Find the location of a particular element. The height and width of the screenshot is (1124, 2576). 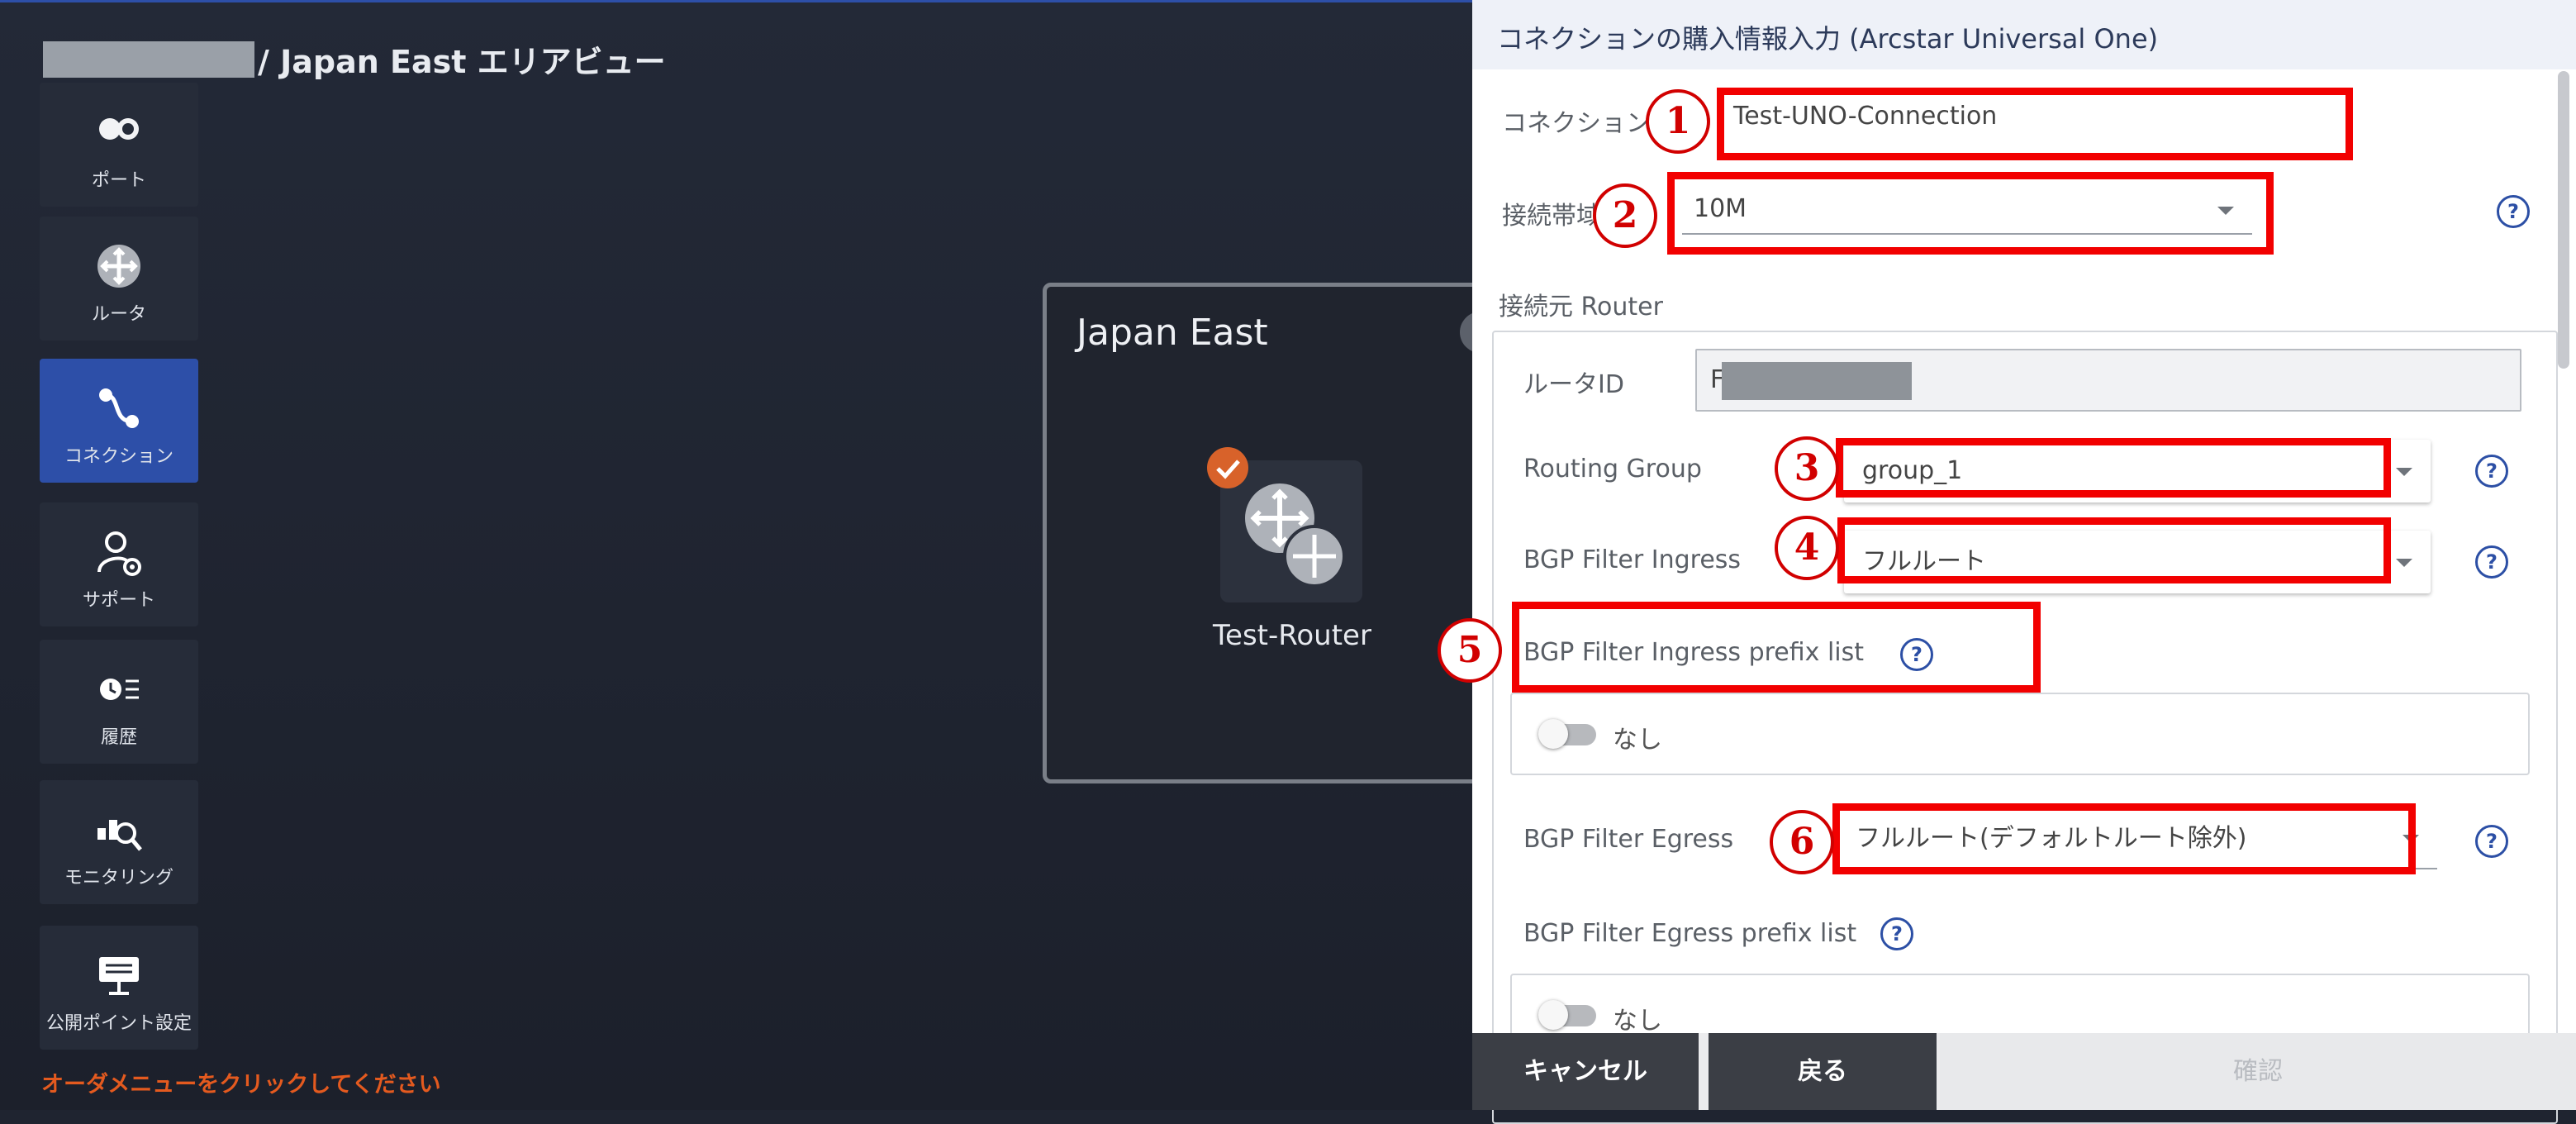

panel-title: コネクションの購入情報入力 (Arcstar Universal One) is located at coordinates (1828, 39).